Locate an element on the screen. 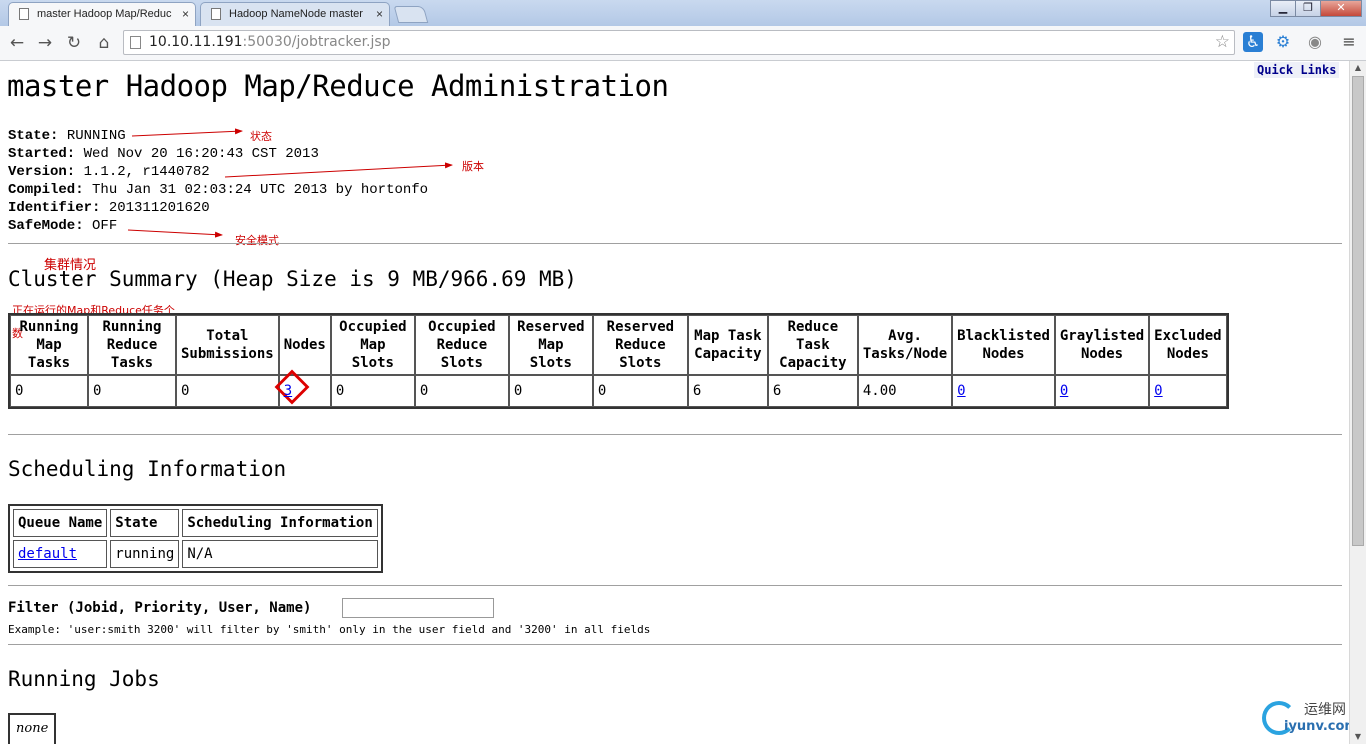 This screenshot has height=744, width=1366. table-row: 0 0 0 3 0 0 0 0 6 6 4.00 0 0 0 is located at coordinates (618, 388).